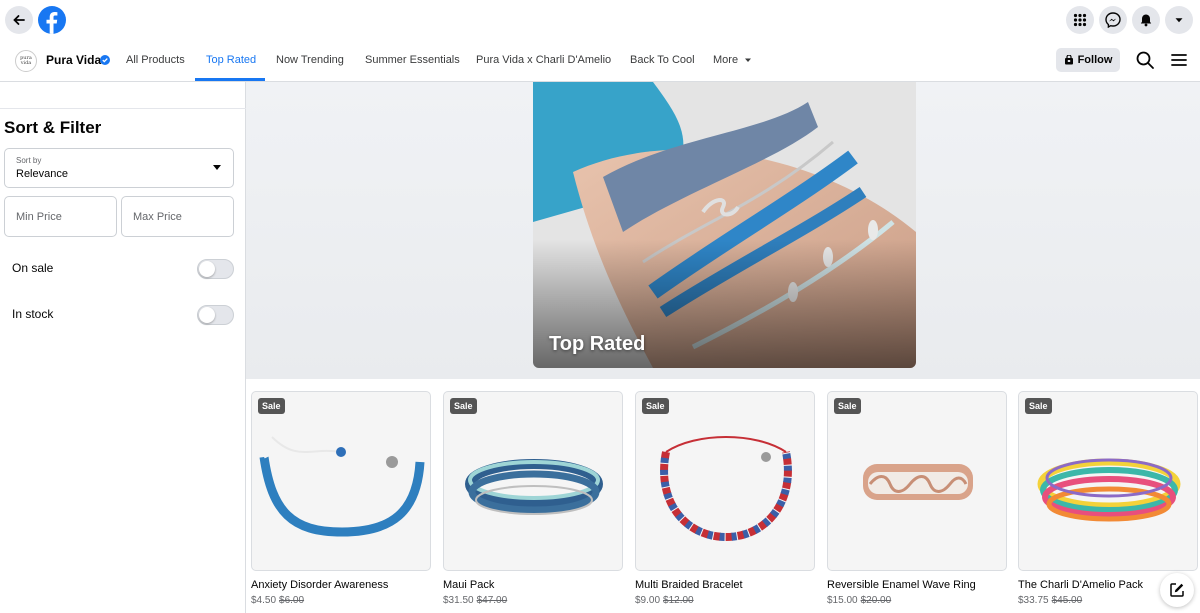  Describe the element at coordinates (73, 60) in the screenshot. I see `shop-name: Pura Vida` at that location.